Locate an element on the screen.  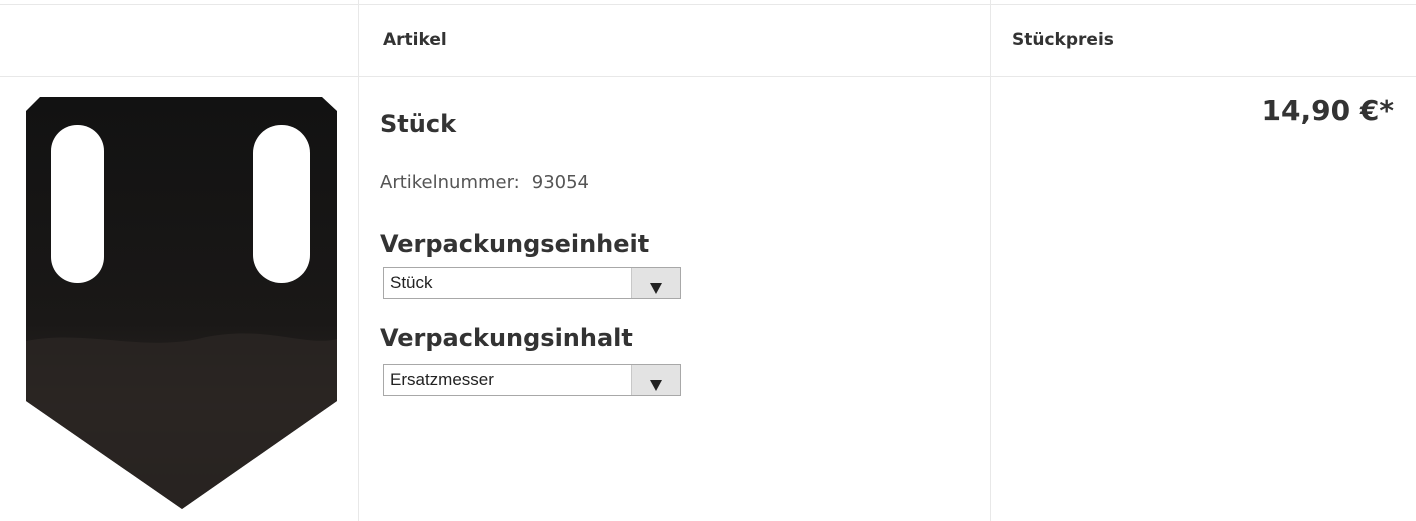
column-header-article: Artikel is located at coordinates (415, 40).